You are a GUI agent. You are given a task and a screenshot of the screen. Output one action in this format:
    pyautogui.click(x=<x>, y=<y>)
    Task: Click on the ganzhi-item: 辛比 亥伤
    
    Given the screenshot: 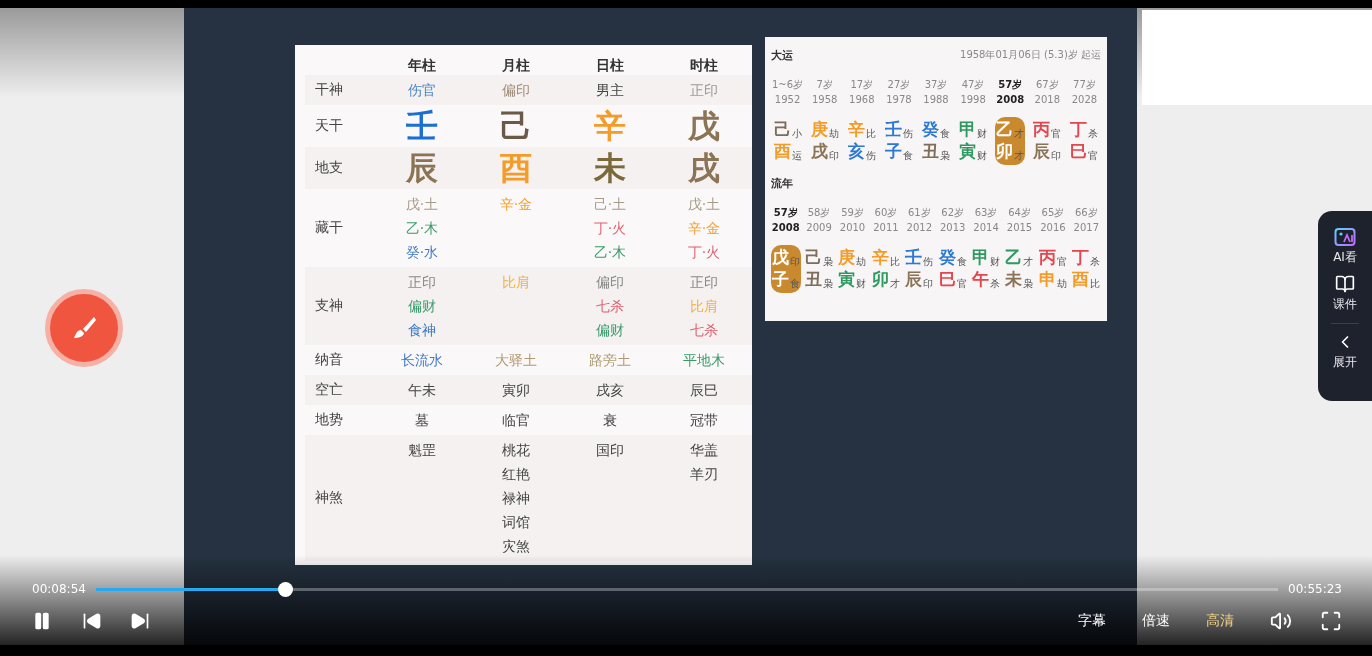 What is the action you would take?
    pyautogui.click(x=861, y=141)
    